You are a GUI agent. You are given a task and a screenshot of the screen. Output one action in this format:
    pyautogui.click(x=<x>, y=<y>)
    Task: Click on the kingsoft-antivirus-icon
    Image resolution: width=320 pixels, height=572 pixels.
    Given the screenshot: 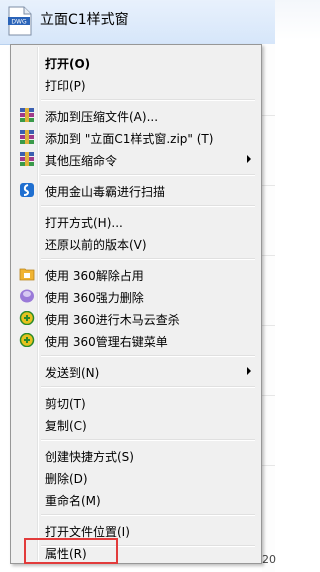 What is the action you would take?
    pyautogui.click(x=27, y=190)
    